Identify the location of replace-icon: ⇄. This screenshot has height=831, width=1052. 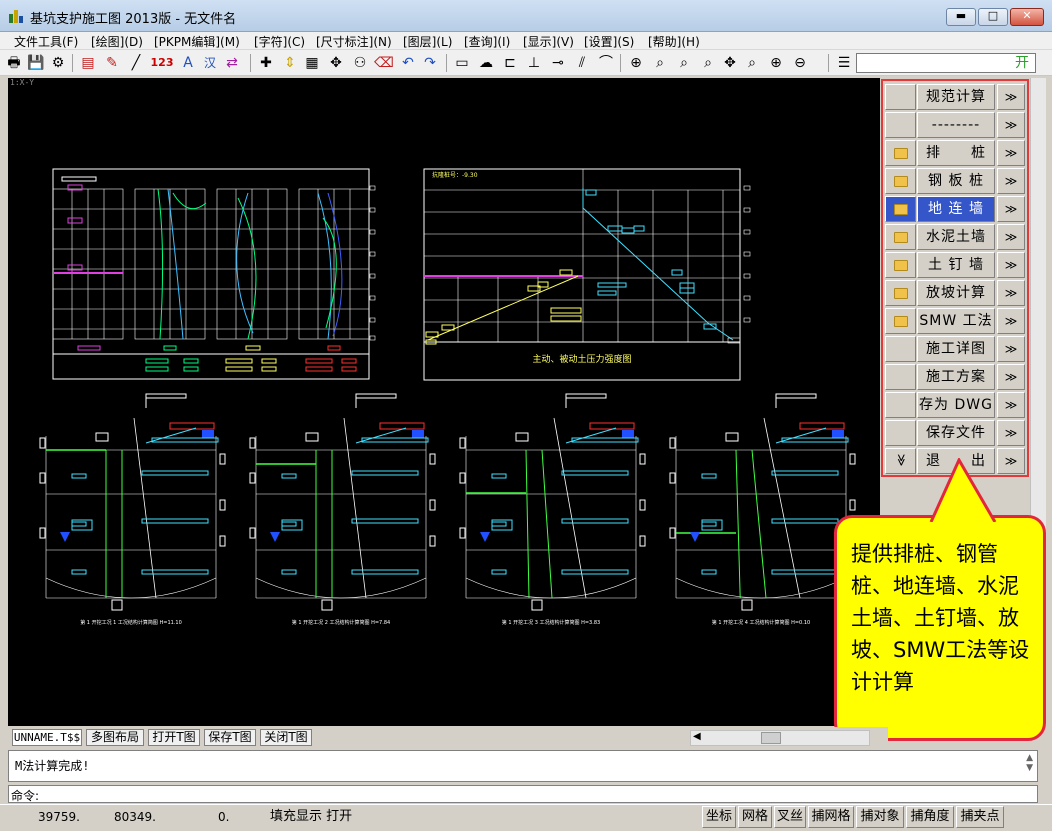
(232, 63).